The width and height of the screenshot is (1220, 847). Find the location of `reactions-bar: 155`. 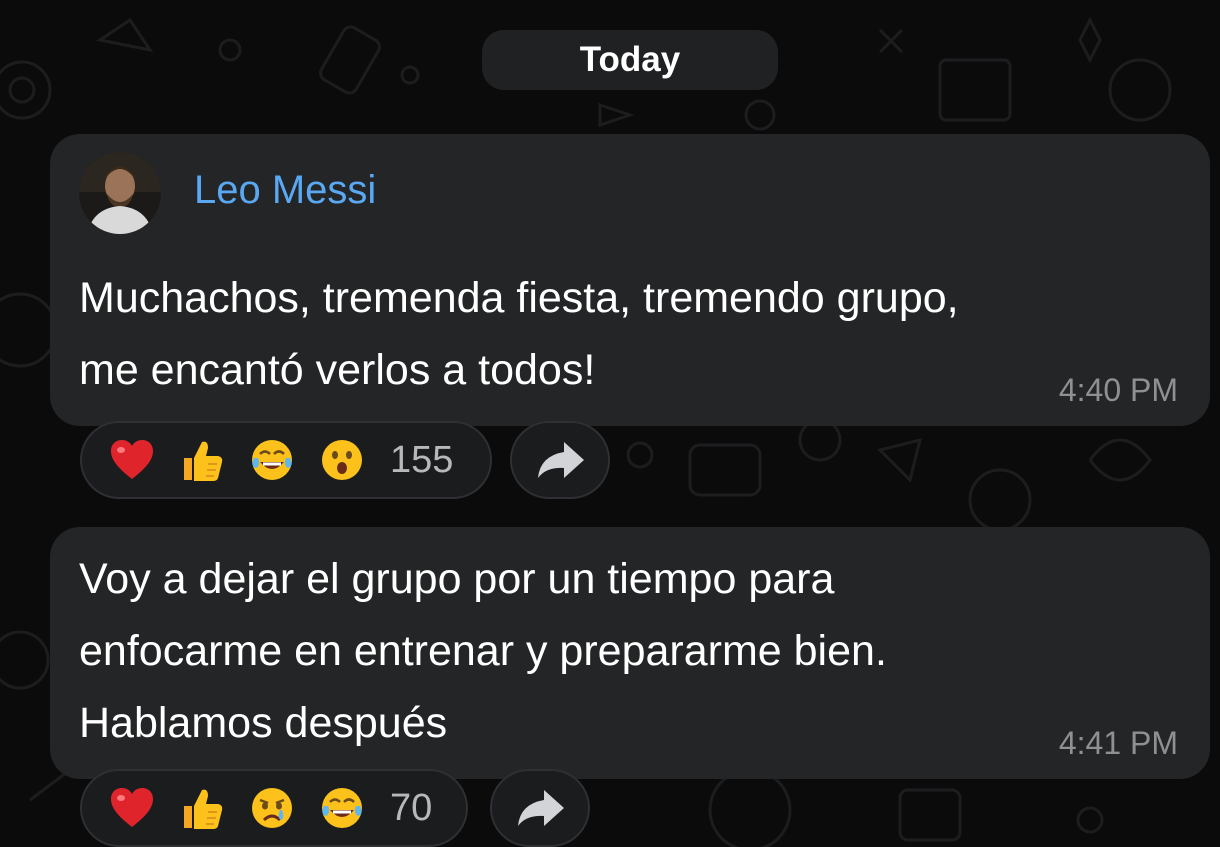

reactions-bar: 155 is located at coordinates (286, 460).